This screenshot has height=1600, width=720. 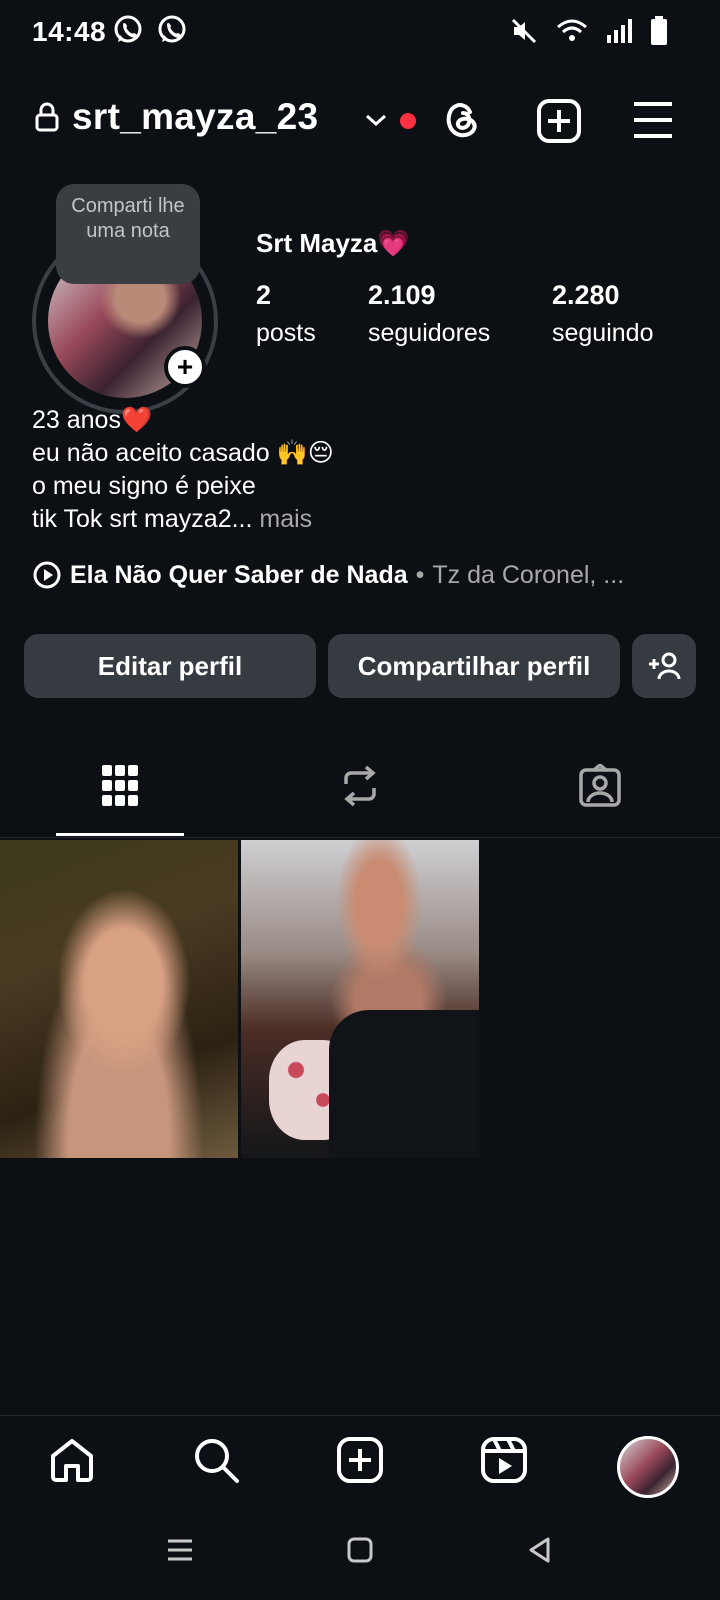 What do you see at coordinates (144, 486) in the screenshot?
I see `bio-line: o meu signo é peixe` at bounding box center [144, 486].